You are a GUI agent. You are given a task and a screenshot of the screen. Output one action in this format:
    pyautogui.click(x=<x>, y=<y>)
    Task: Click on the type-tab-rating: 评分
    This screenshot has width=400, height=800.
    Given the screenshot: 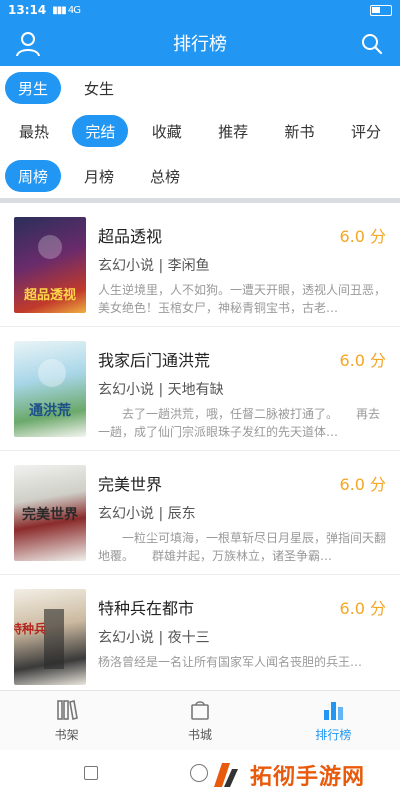 What is the action you would take?
    pyautogui.click(x=366, y=131)
    